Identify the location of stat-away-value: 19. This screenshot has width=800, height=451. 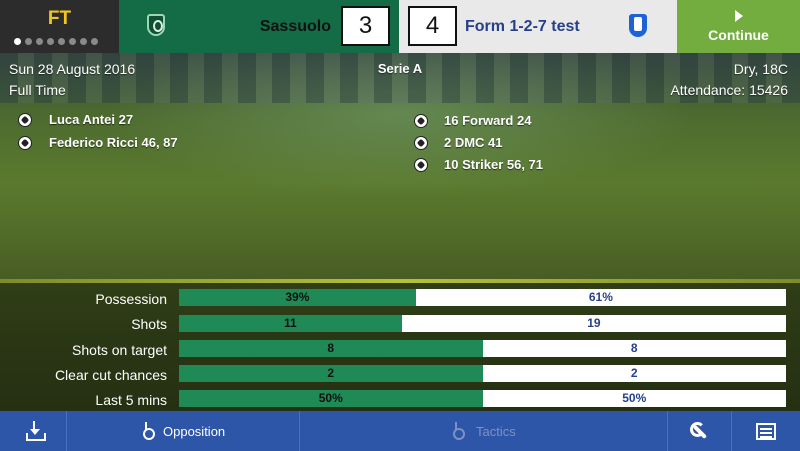
(593, 323).